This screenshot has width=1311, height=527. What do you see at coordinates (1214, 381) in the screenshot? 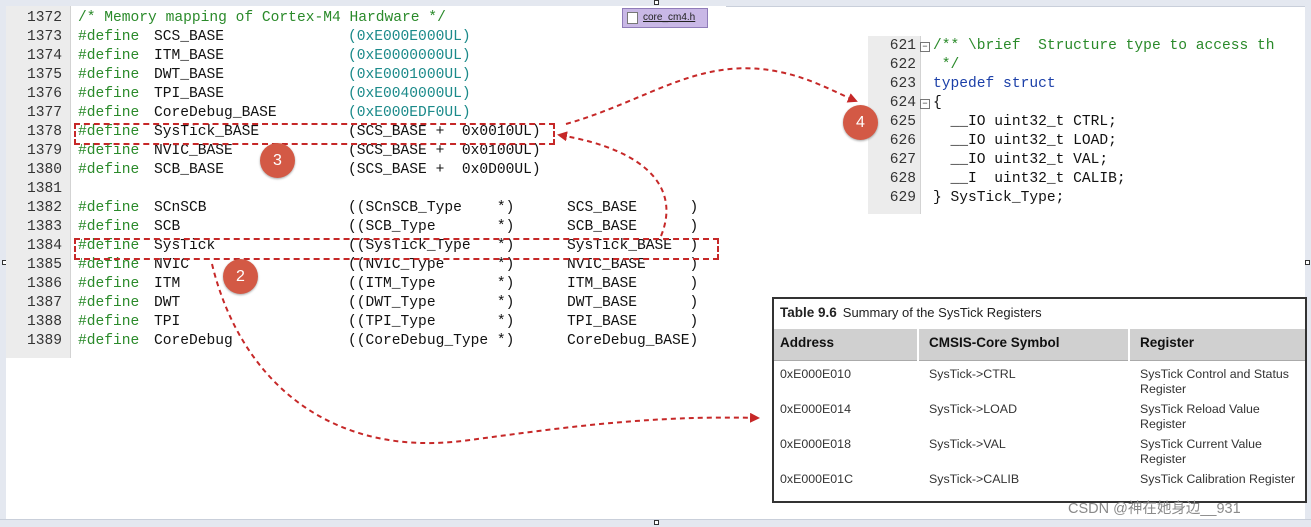
I see `cell-register: SysTick Control and Status Register` at bounding box center [1214, 381].